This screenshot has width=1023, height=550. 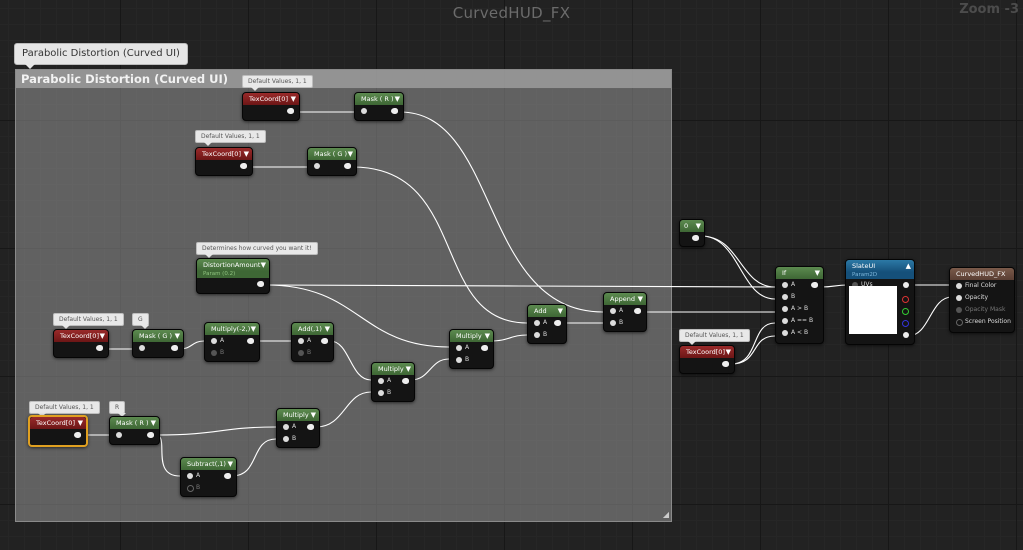 What do you see at coordinates (906, 335) in the screenshot?
I see `output-pin-a` at bounding box center [906, 335].